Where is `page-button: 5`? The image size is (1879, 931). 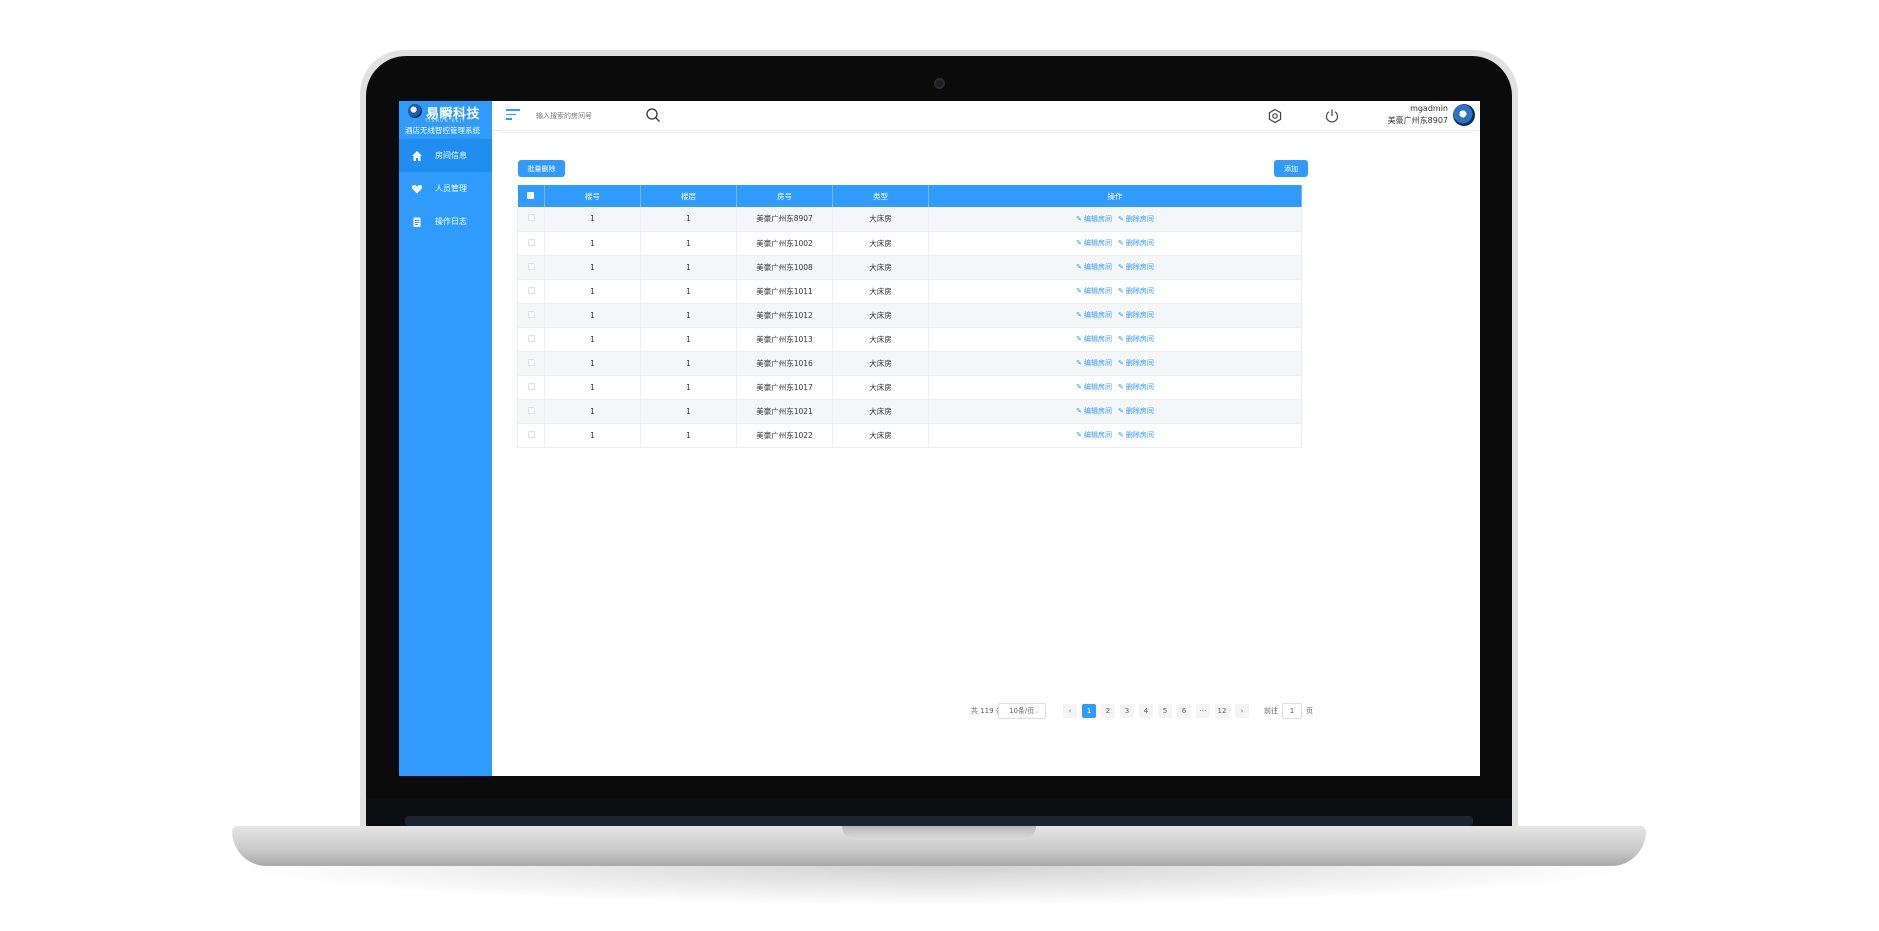 page-button: 5 is located at coordinates (1165, 711).